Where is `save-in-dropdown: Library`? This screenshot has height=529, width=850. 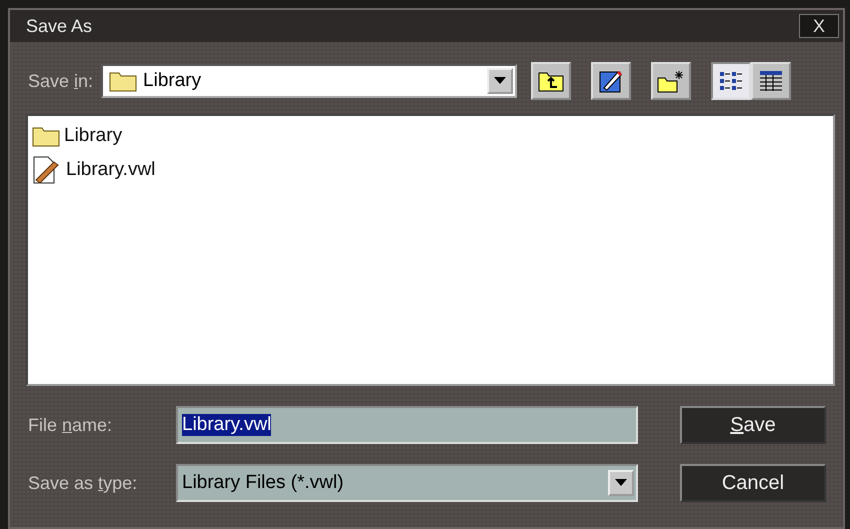
save-in-dropdown: Library is located at coordinates (309, 81).